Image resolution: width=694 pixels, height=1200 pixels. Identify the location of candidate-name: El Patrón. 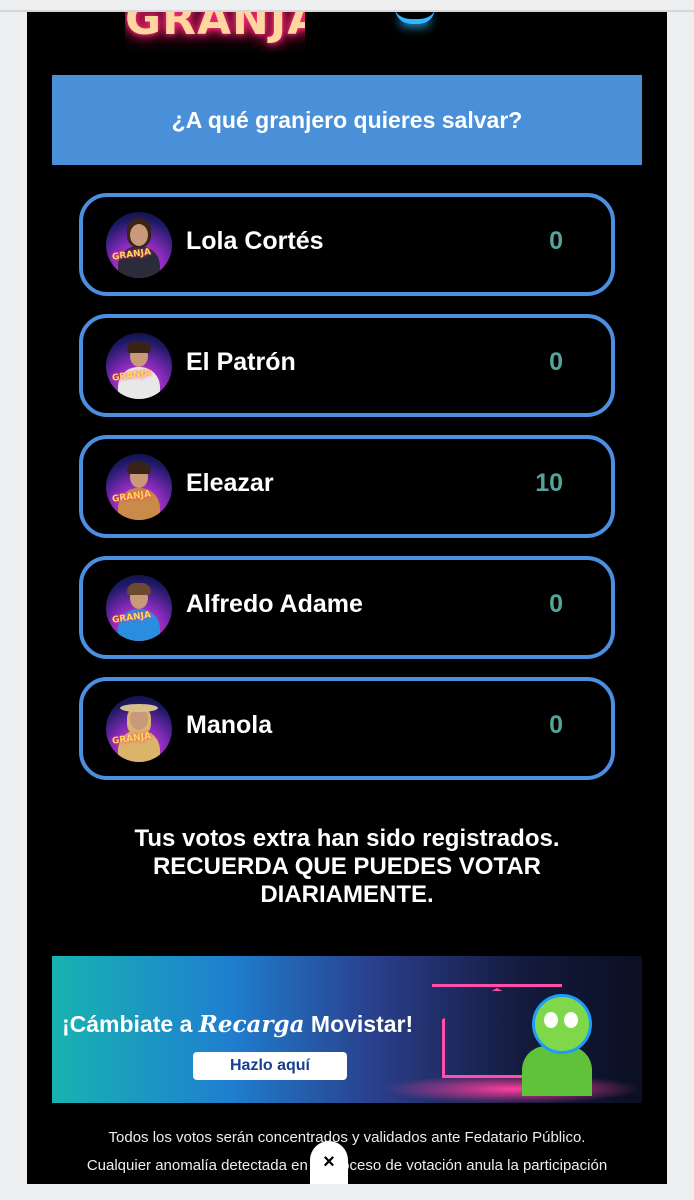
(241, 362).